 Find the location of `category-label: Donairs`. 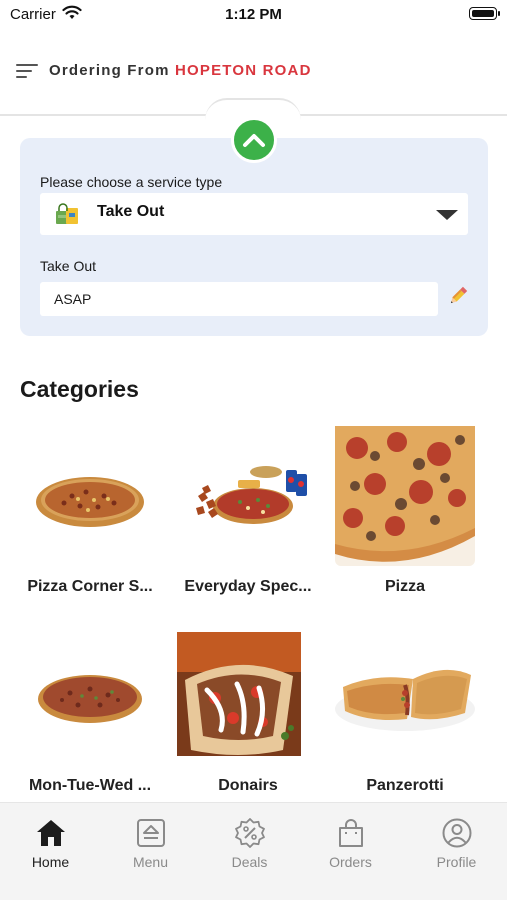

category-label: Donairs is located at coordinates (248, 785).